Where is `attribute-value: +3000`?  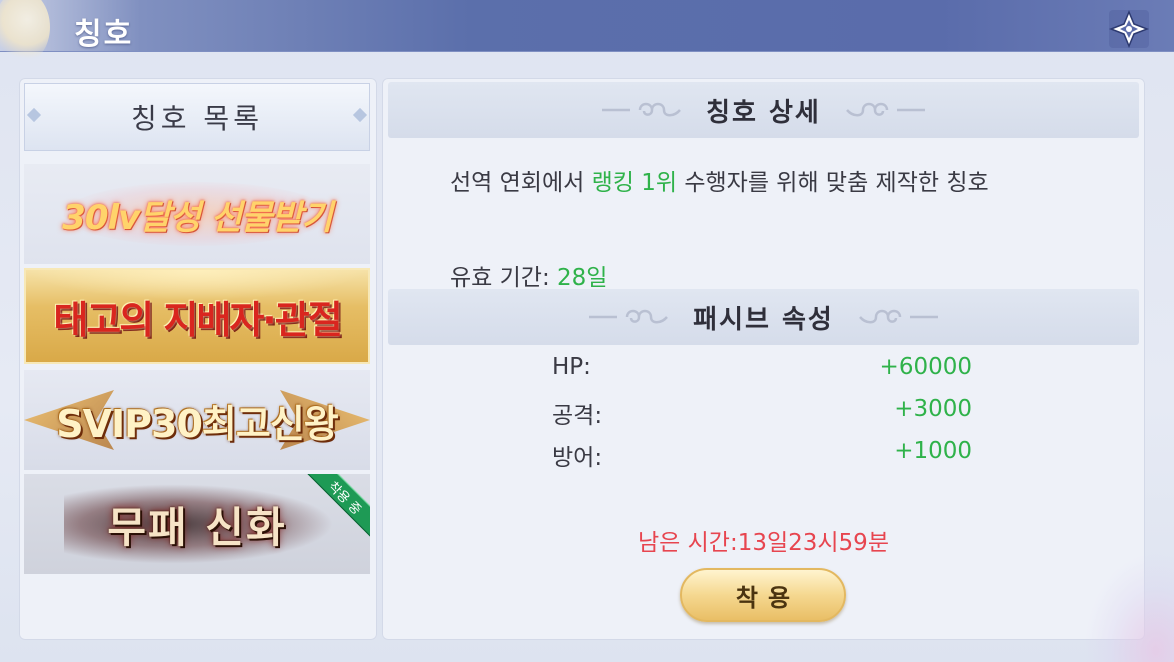
attribute-value: +3000 is located at coordinates (933, 409).